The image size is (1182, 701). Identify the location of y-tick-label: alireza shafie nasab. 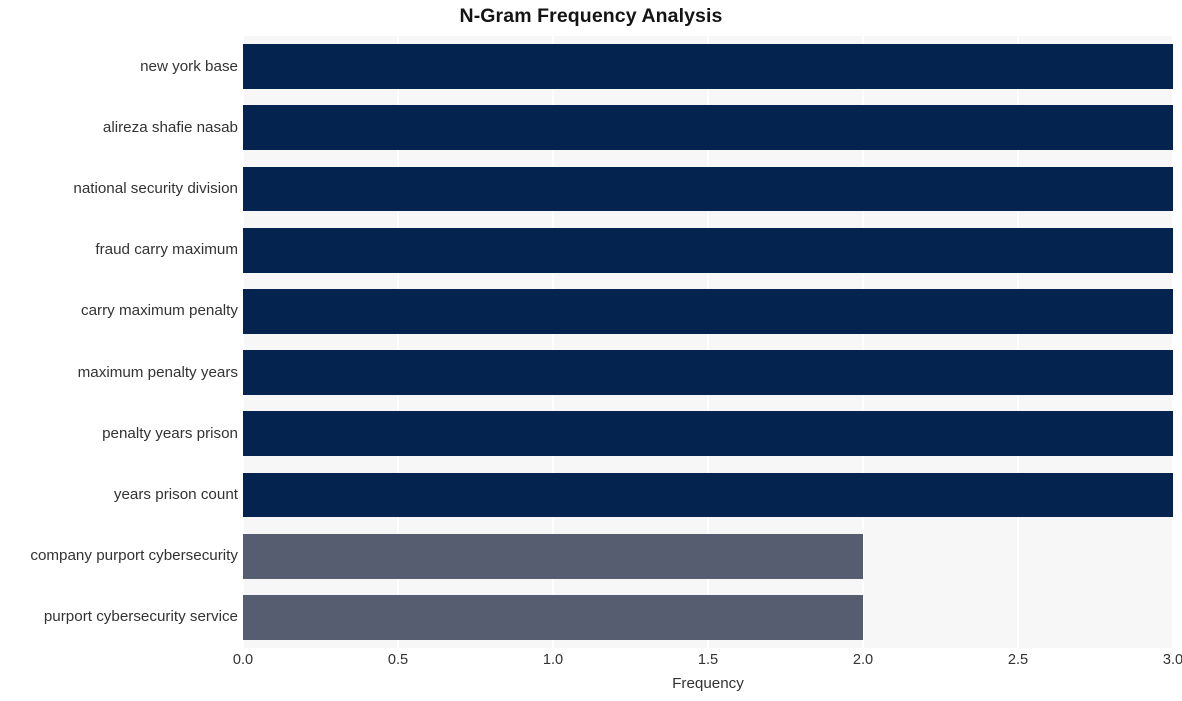
(170, 127).